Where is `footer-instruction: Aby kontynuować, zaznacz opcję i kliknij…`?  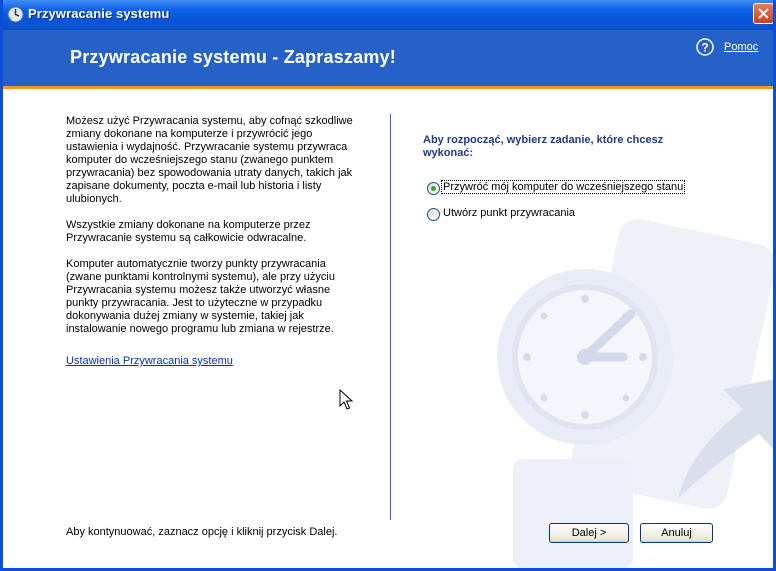
footer-instruction: Aby kontynuować, zaznacz opcję i kliknij… is located at coordinates (202, 532).